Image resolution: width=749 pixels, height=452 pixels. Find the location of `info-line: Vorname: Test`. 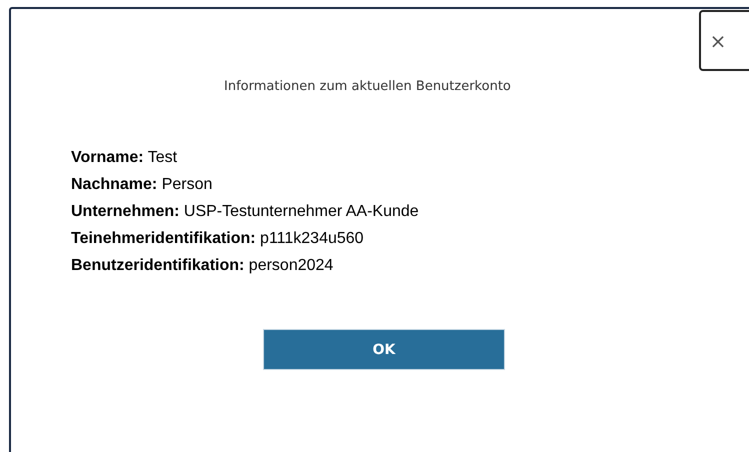

info-line: Vorname: Test is located at coordinates (124, 158).